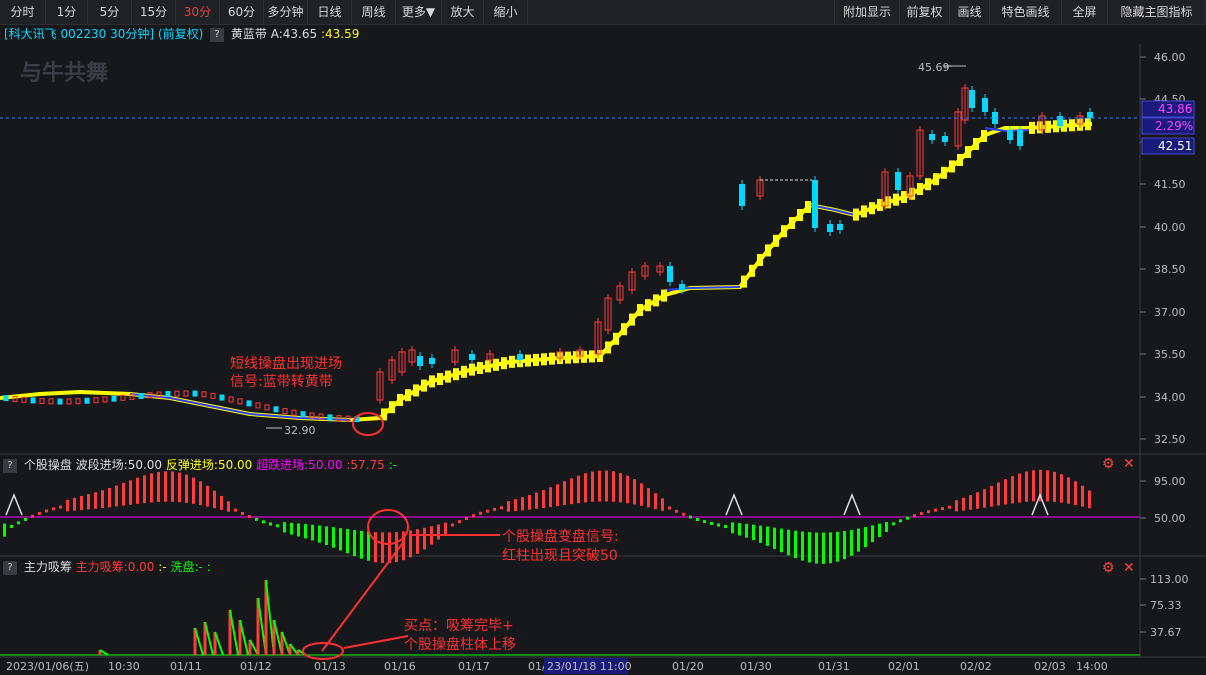  What do you see at coordinates (1175, 146) in the screenshot?
I see `cursor-price-box: 42.51` at bounding box center [1175, 146].